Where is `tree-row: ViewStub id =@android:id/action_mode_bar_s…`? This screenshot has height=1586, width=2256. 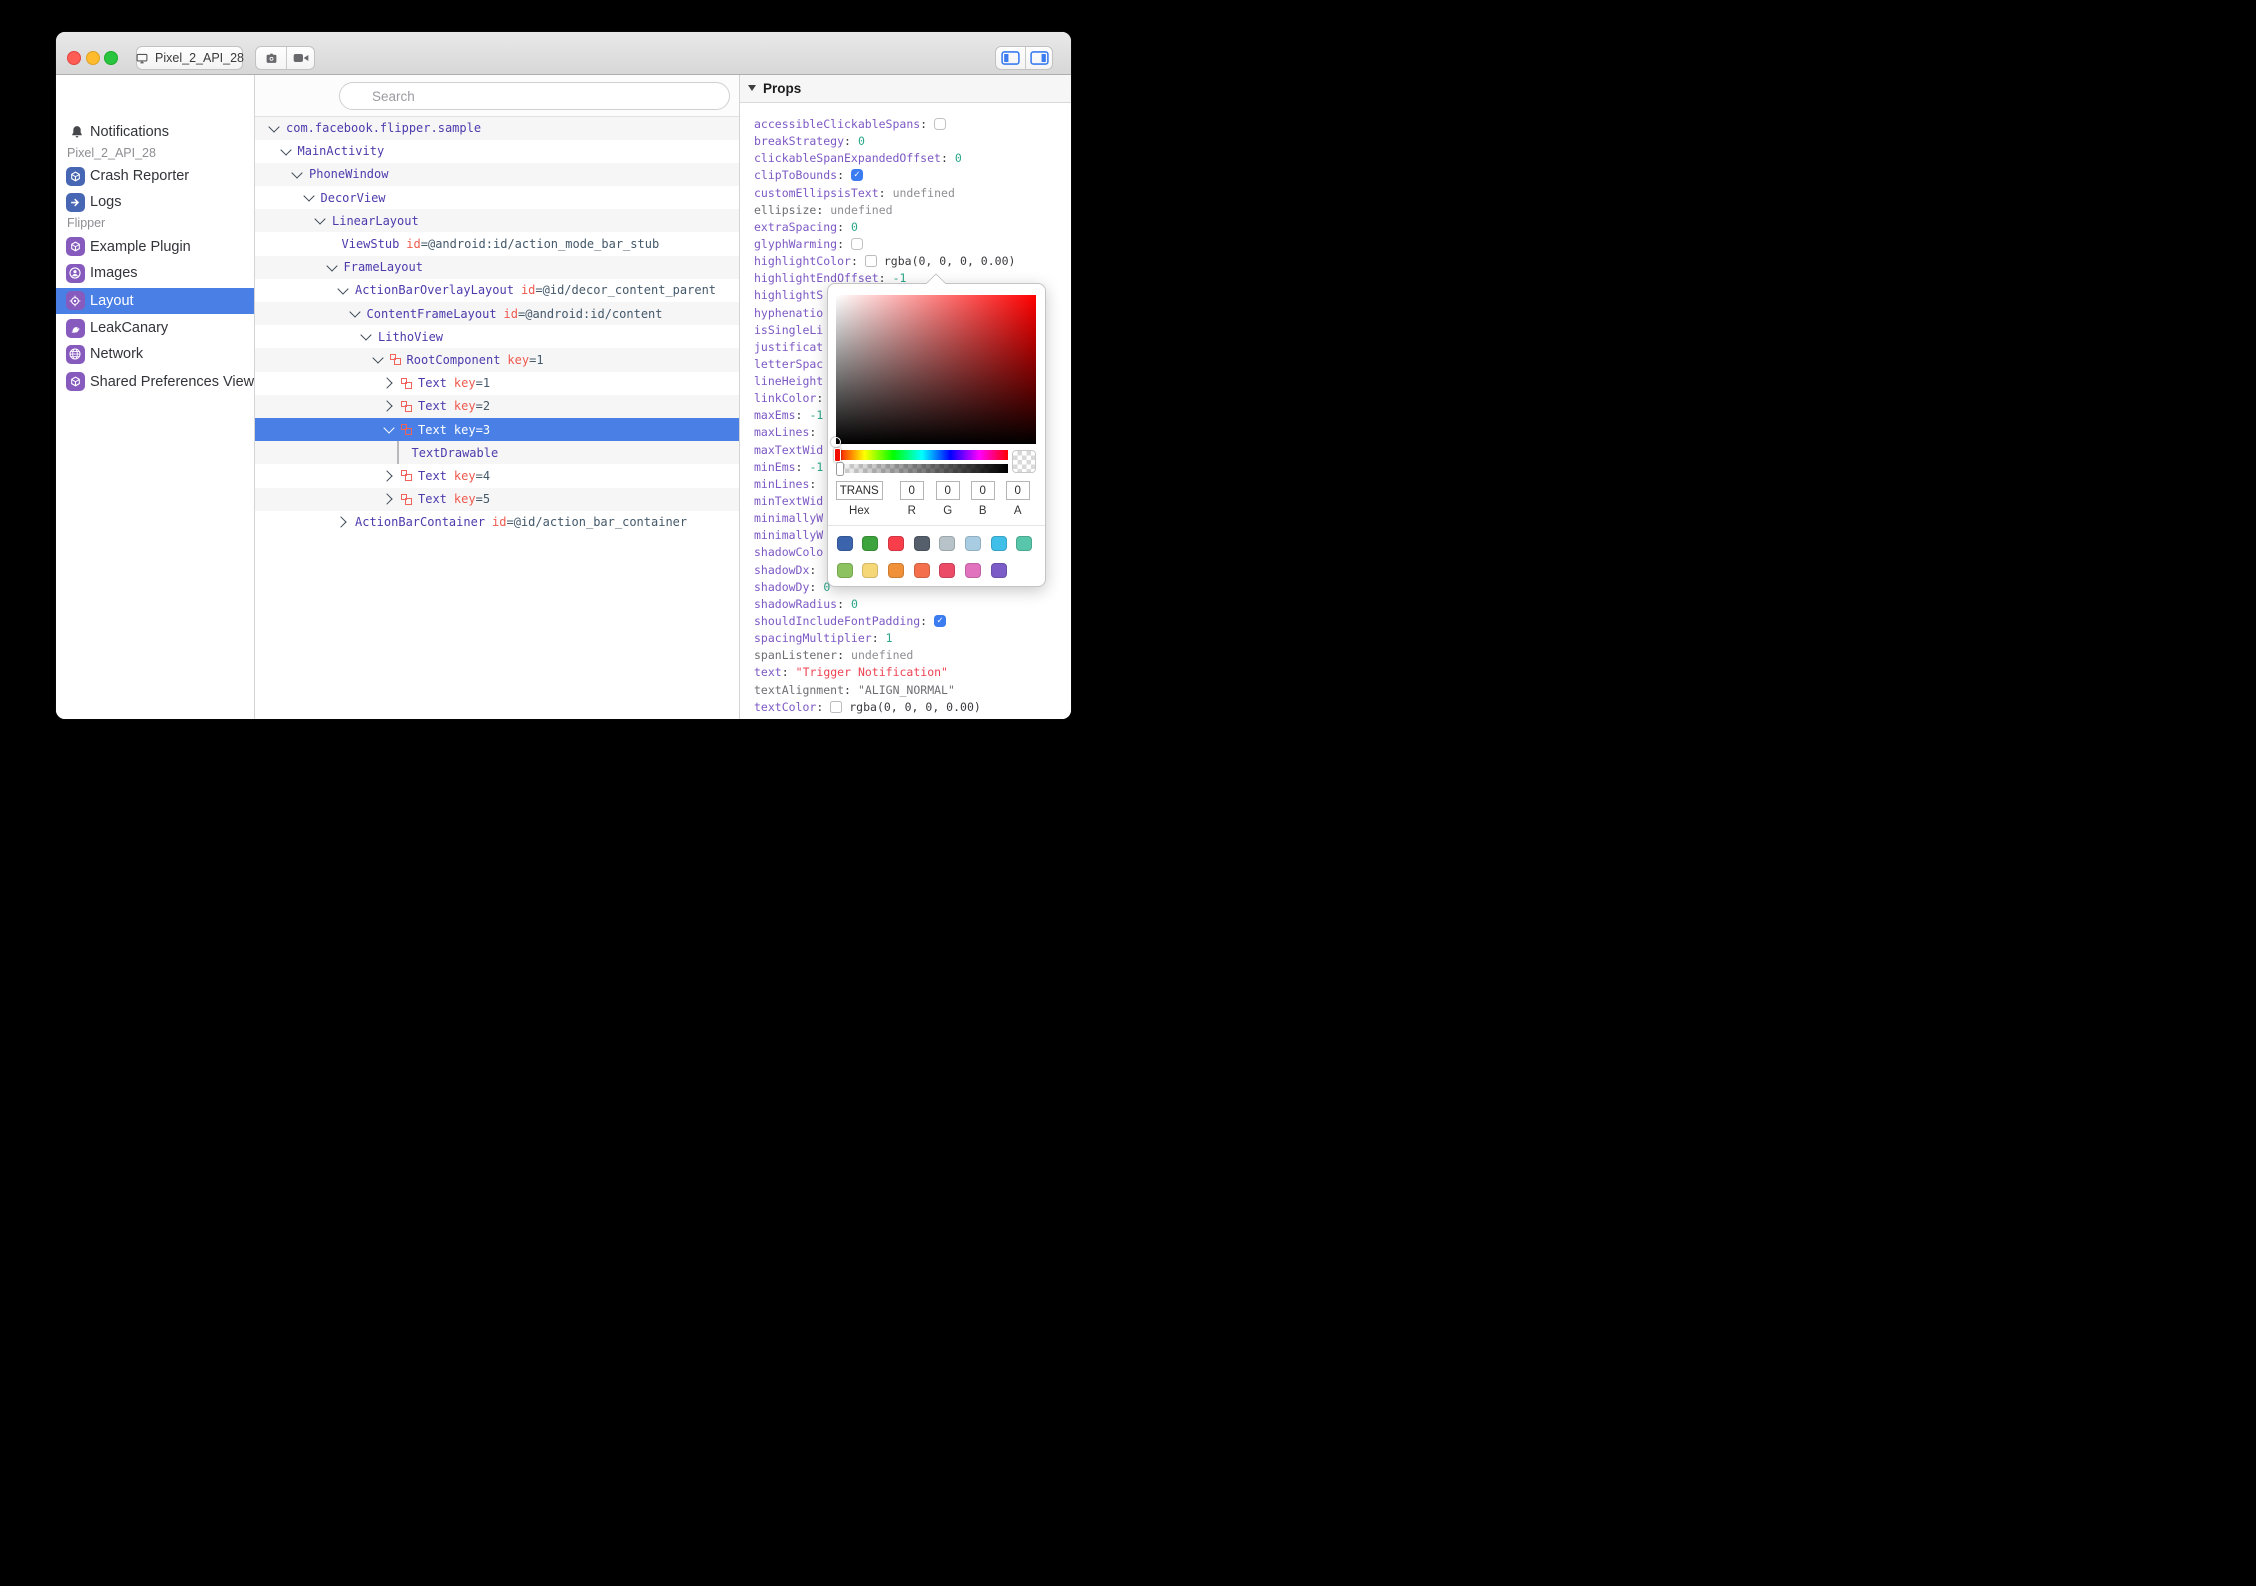
tree-row: ViewStub id =@android:id/action_mode_bar_s… is located at coordinates (497, 243).